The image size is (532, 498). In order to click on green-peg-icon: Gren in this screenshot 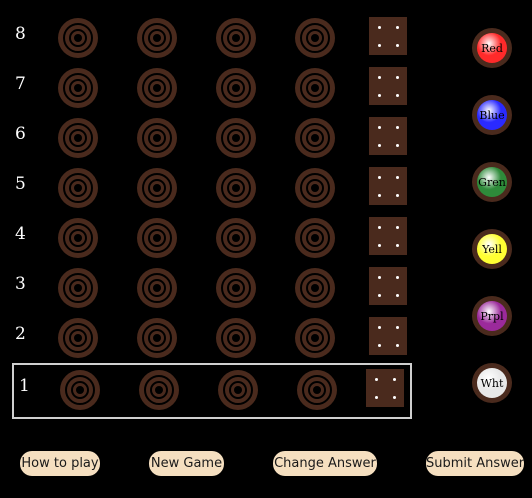, I will do `click(492, 182)`.